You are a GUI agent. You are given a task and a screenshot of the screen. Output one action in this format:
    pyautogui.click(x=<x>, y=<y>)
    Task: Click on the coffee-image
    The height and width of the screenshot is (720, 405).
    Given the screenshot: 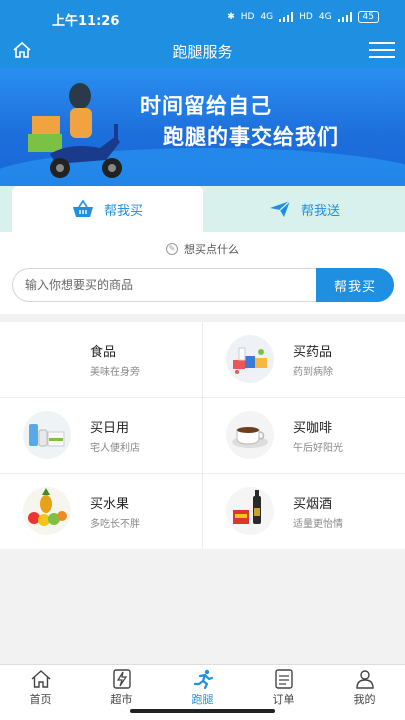 What is the action you would take?
    pyautogui.click(x=250, y=435)
    